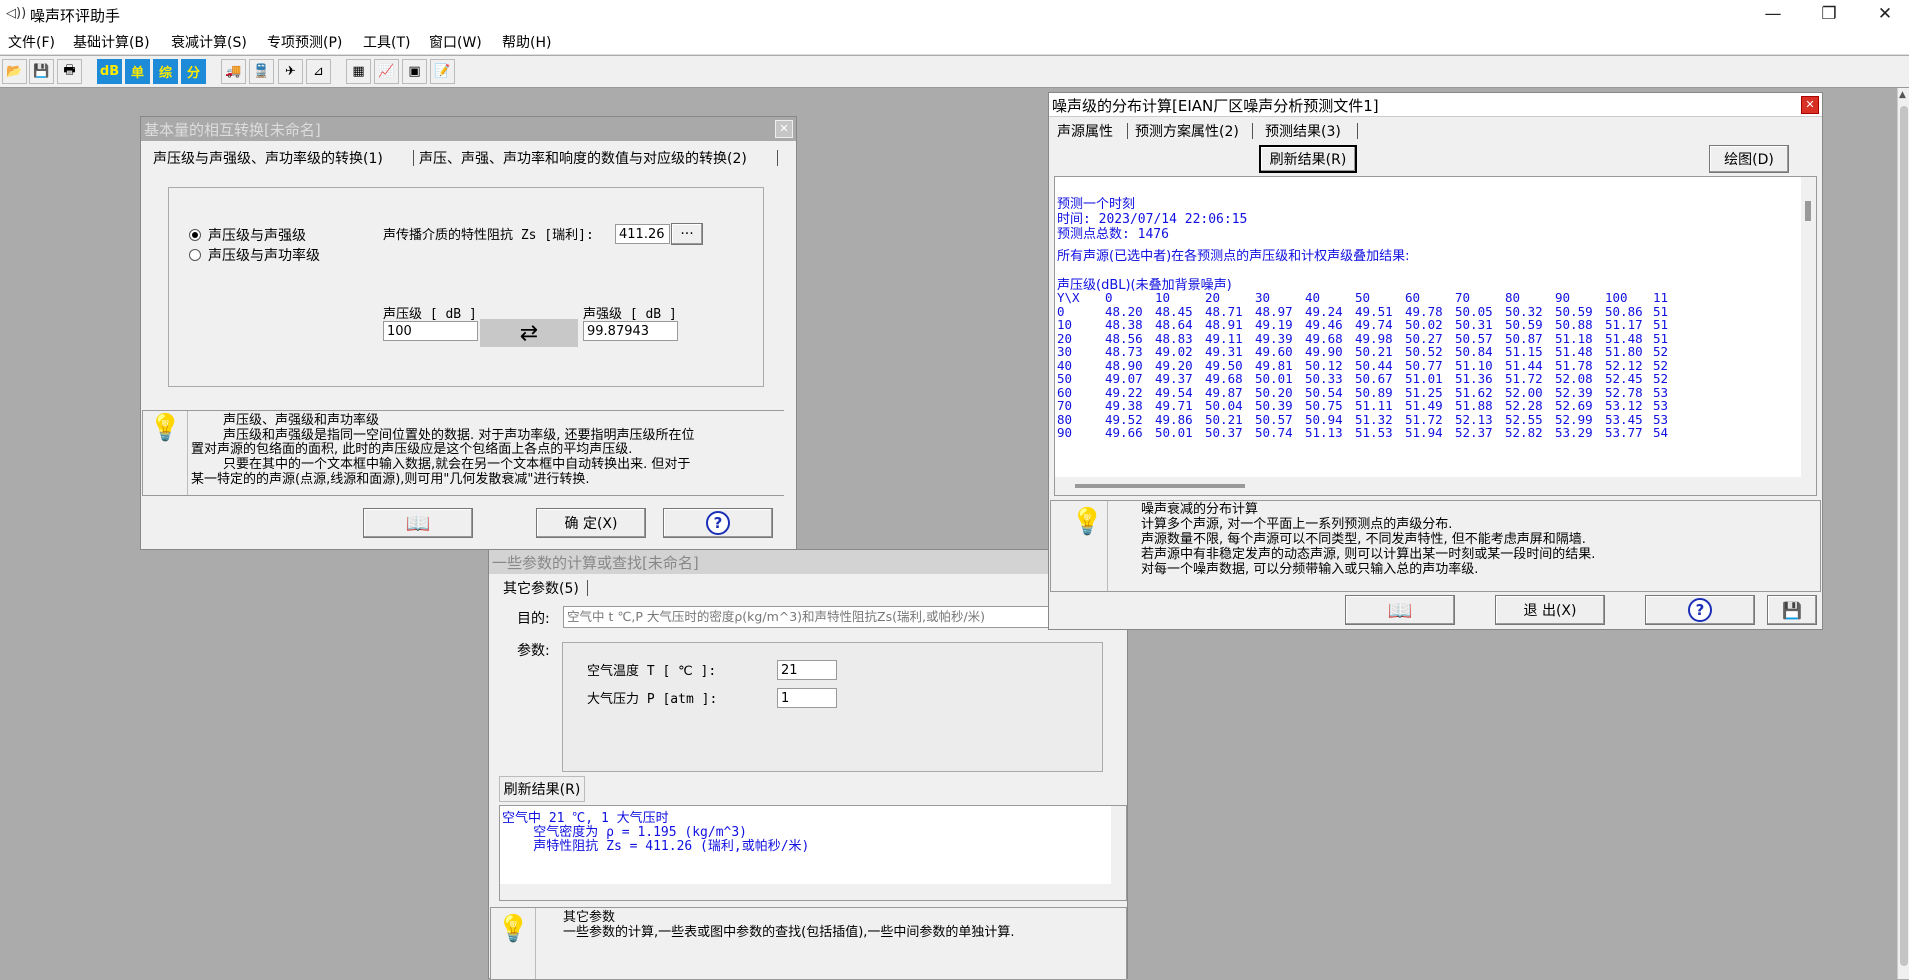 This screenshot has width=1909, height=980. I want to click on menu-file: 文件(F), so click(31, 42).